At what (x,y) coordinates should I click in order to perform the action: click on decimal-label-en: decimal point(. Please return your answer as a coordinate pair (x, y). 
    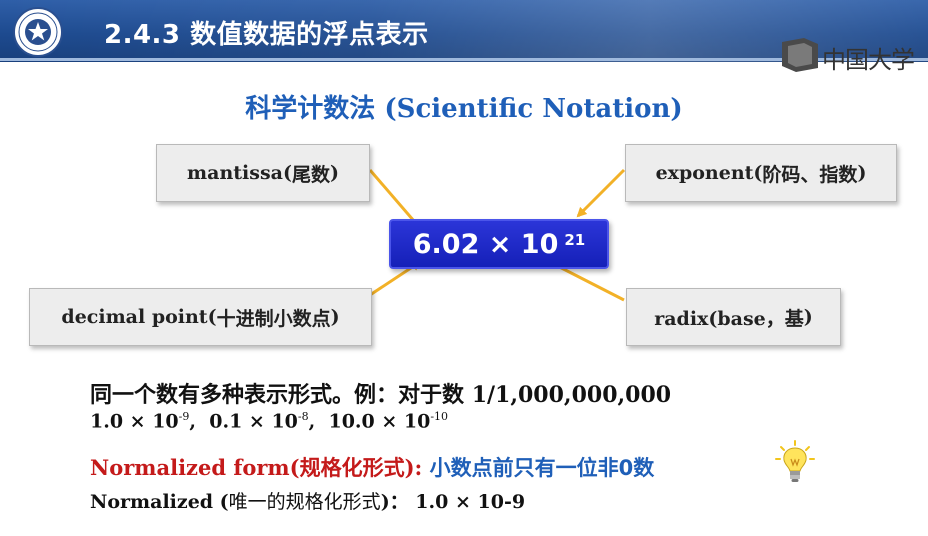
    Looking at the image, I should click on (139, 317).